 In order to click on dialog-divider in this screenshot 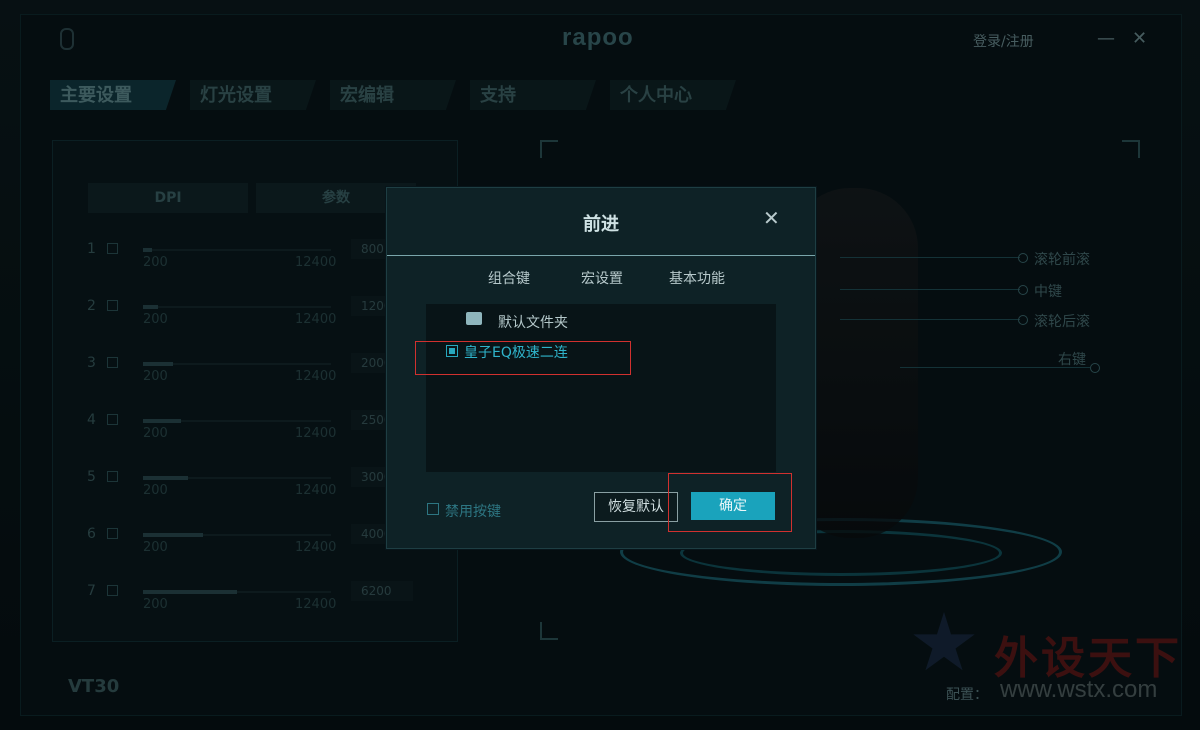, I will do `click(601, 255)`.